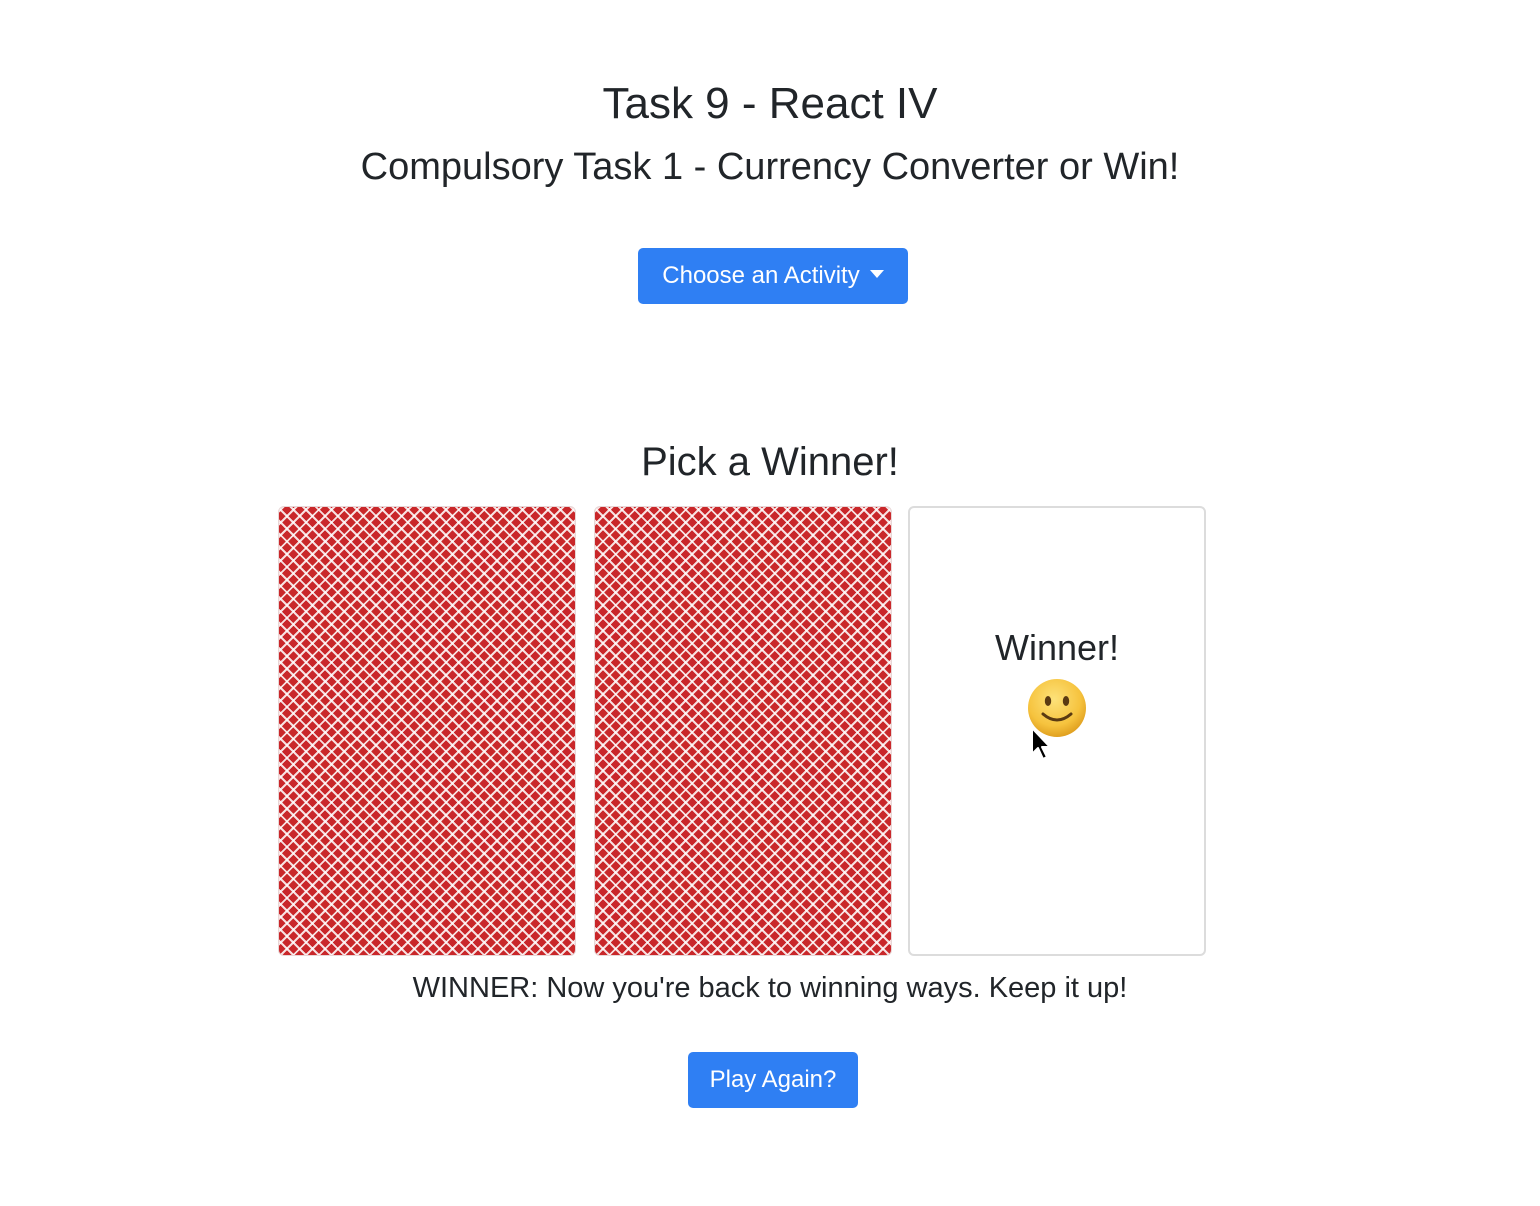 Image resolution: width=1540 pixels, height=1206 pixels. Describe the element at coordinates (1057, 647) in the screenshot. I see `winner-label: Winner!` at that location.